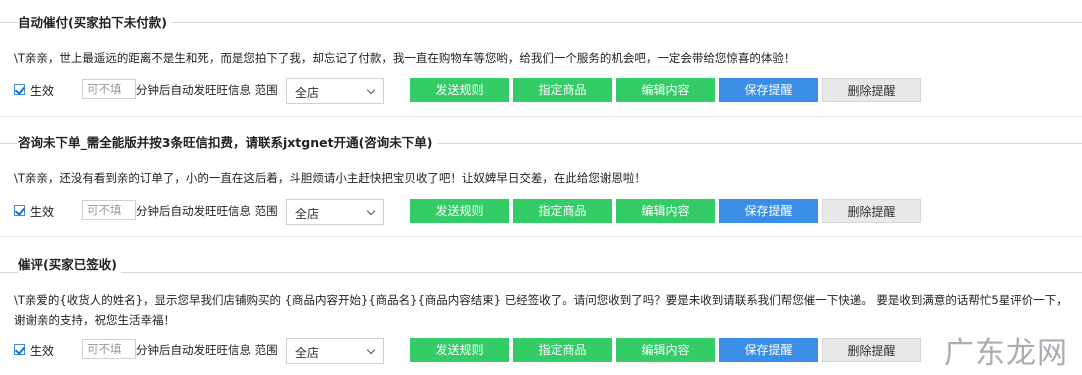 Image resolution: width=1082 pixels, height=375 pixels. What do you see at coordinates (69, 263) in the screenshot?
I see `section-title: 催评(买家已签收)` at bounding box center [69, 263].